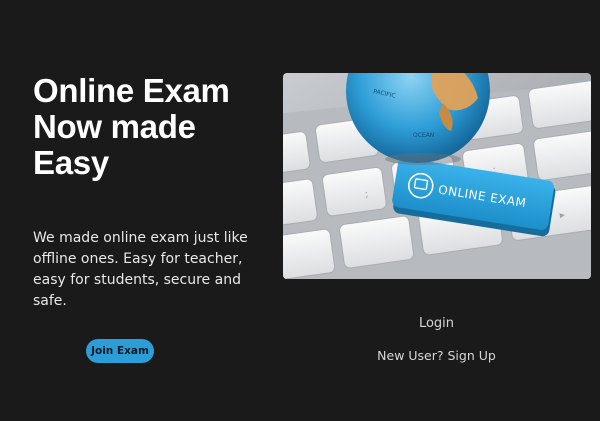 The width and height of the screenshot is (600, 421). Describe the element at coordinates (131, 126) in the screenshot. I see `hero-title: Online Exam Now made Easy` at that location.